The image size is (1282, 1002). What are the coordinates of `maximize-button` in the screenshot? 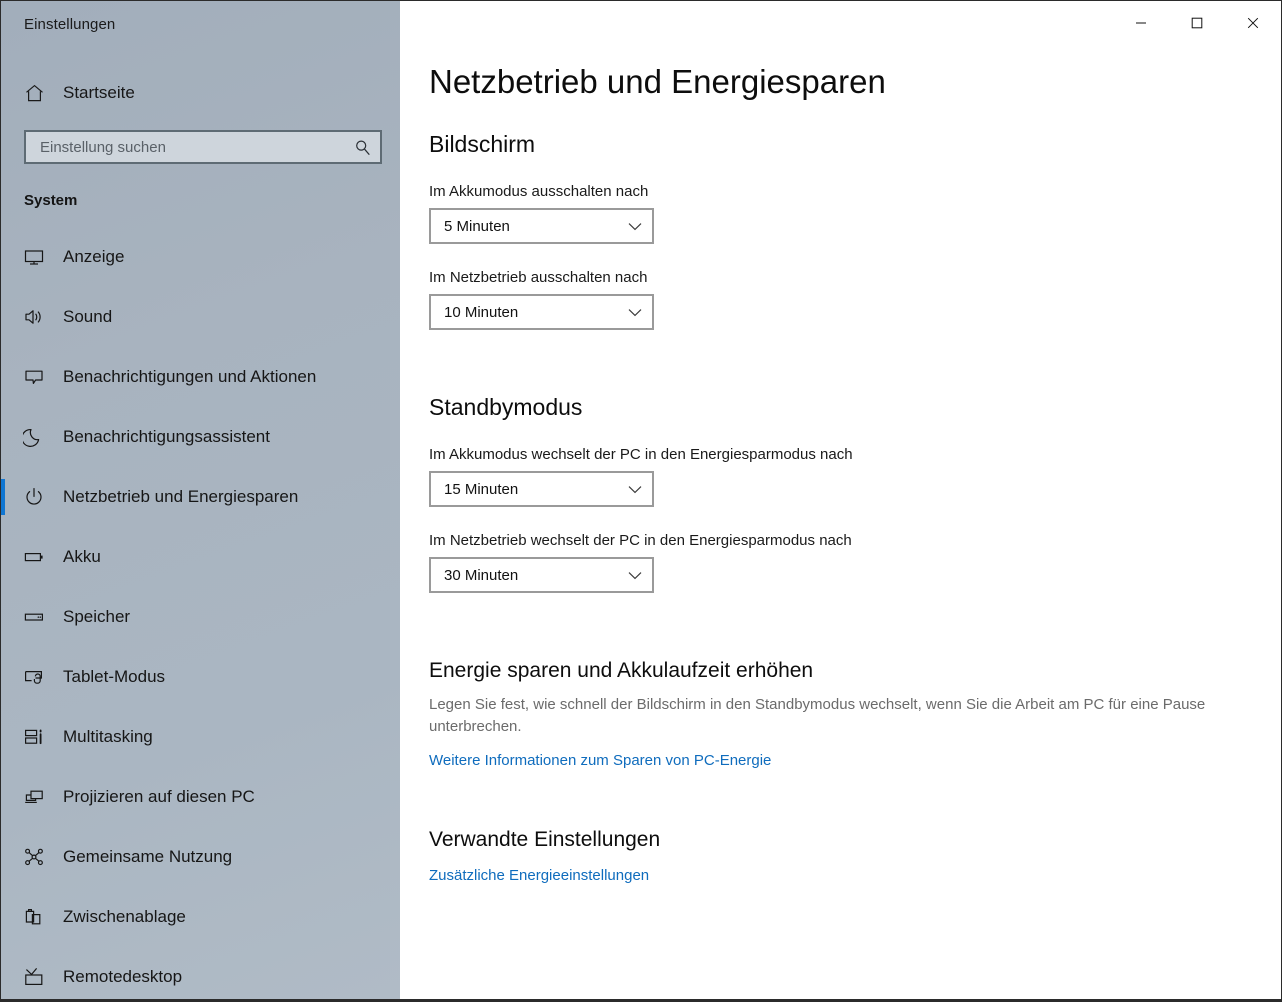 It's located at (1197, 23).